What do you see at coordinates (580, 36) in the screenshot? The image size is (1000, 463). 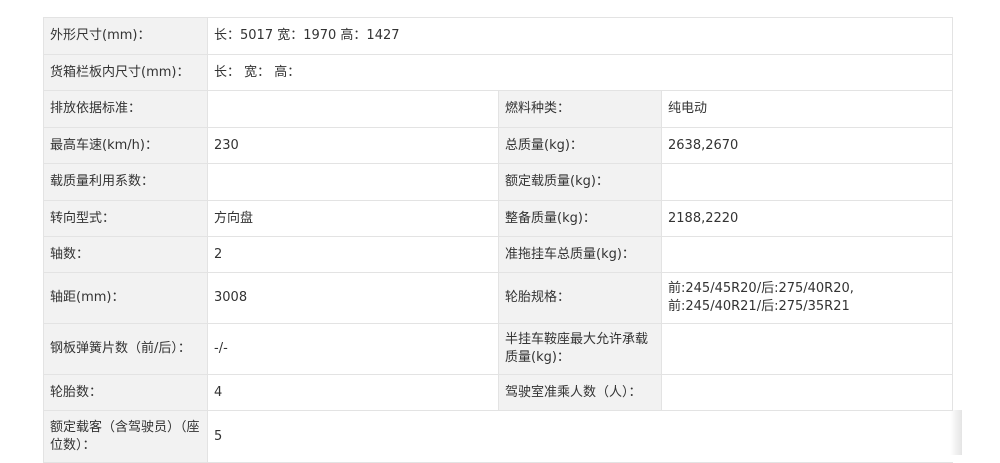 I see `dimensions-value: 长：5017 宽：1970 高：1427` at bounding box center [580, 36].